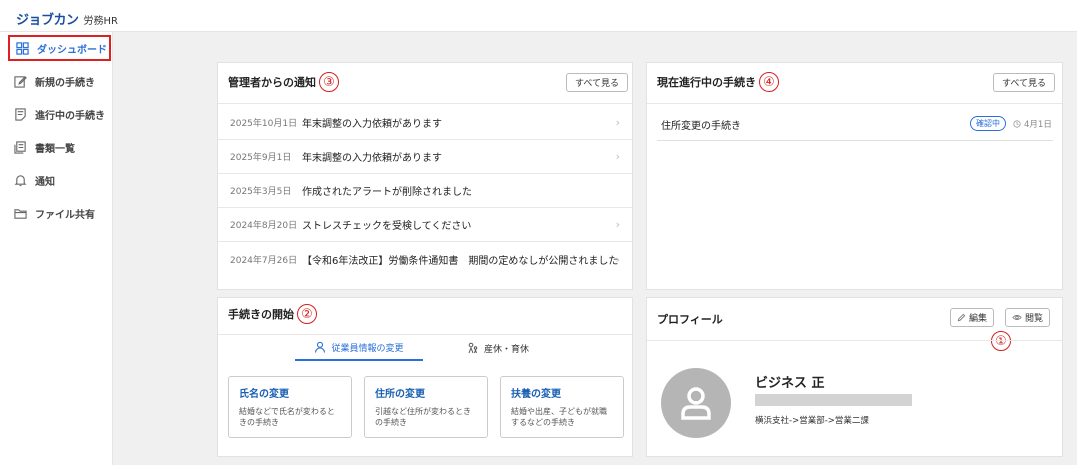 This screenshot has width=1077, height=465. I want to click on family-icon, so click(473, 348).